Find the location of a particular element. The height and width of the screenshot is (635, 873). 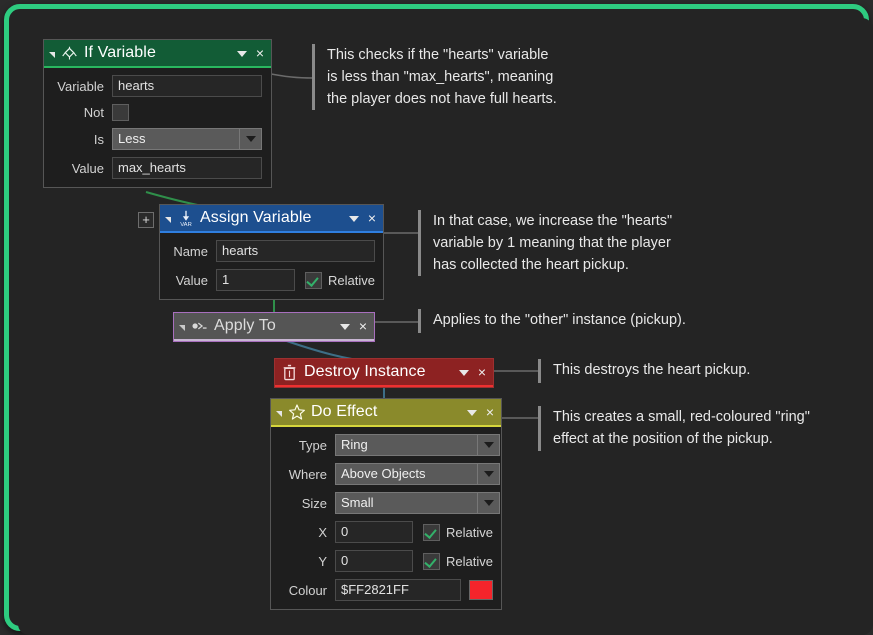

block-header-do-effect: Do Effect × is located at coordinates (386, 412).